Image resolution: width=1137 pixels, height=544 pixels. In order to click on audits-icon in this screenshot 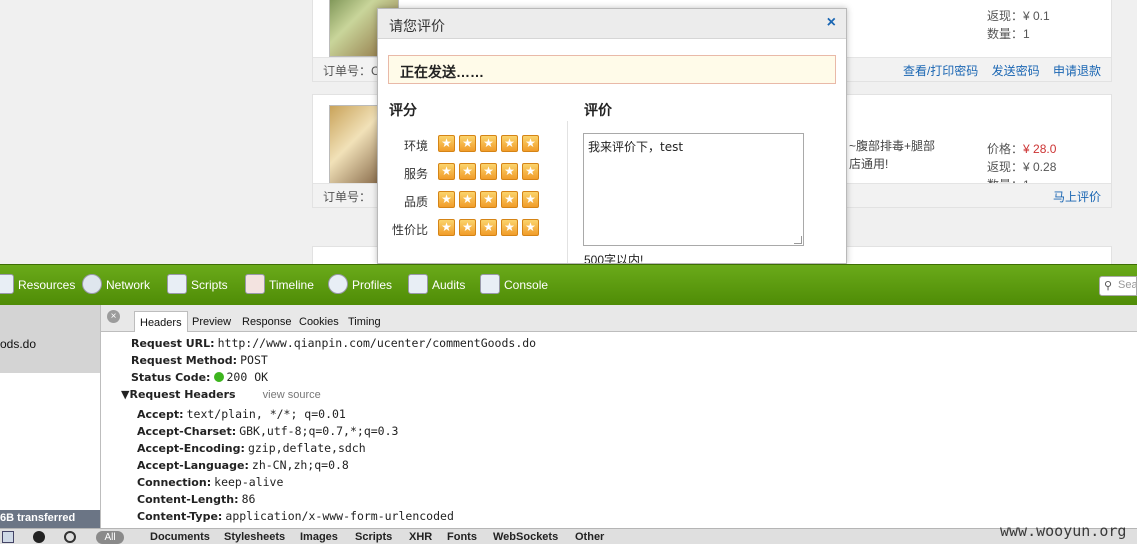, I will do `click(418, 284)`.